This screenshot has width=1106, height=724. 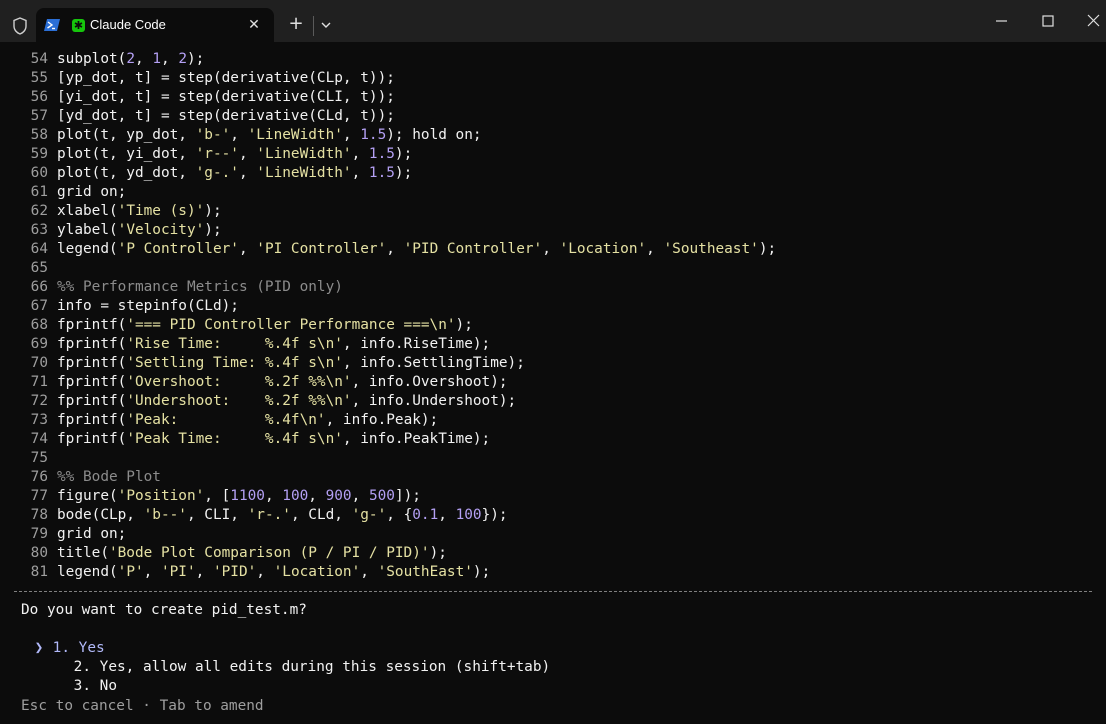 What do you see at coordinates (429, 382) in the screenshot?
I see `code-token: , info.Overshoot);` at bounding box center [429, 382].